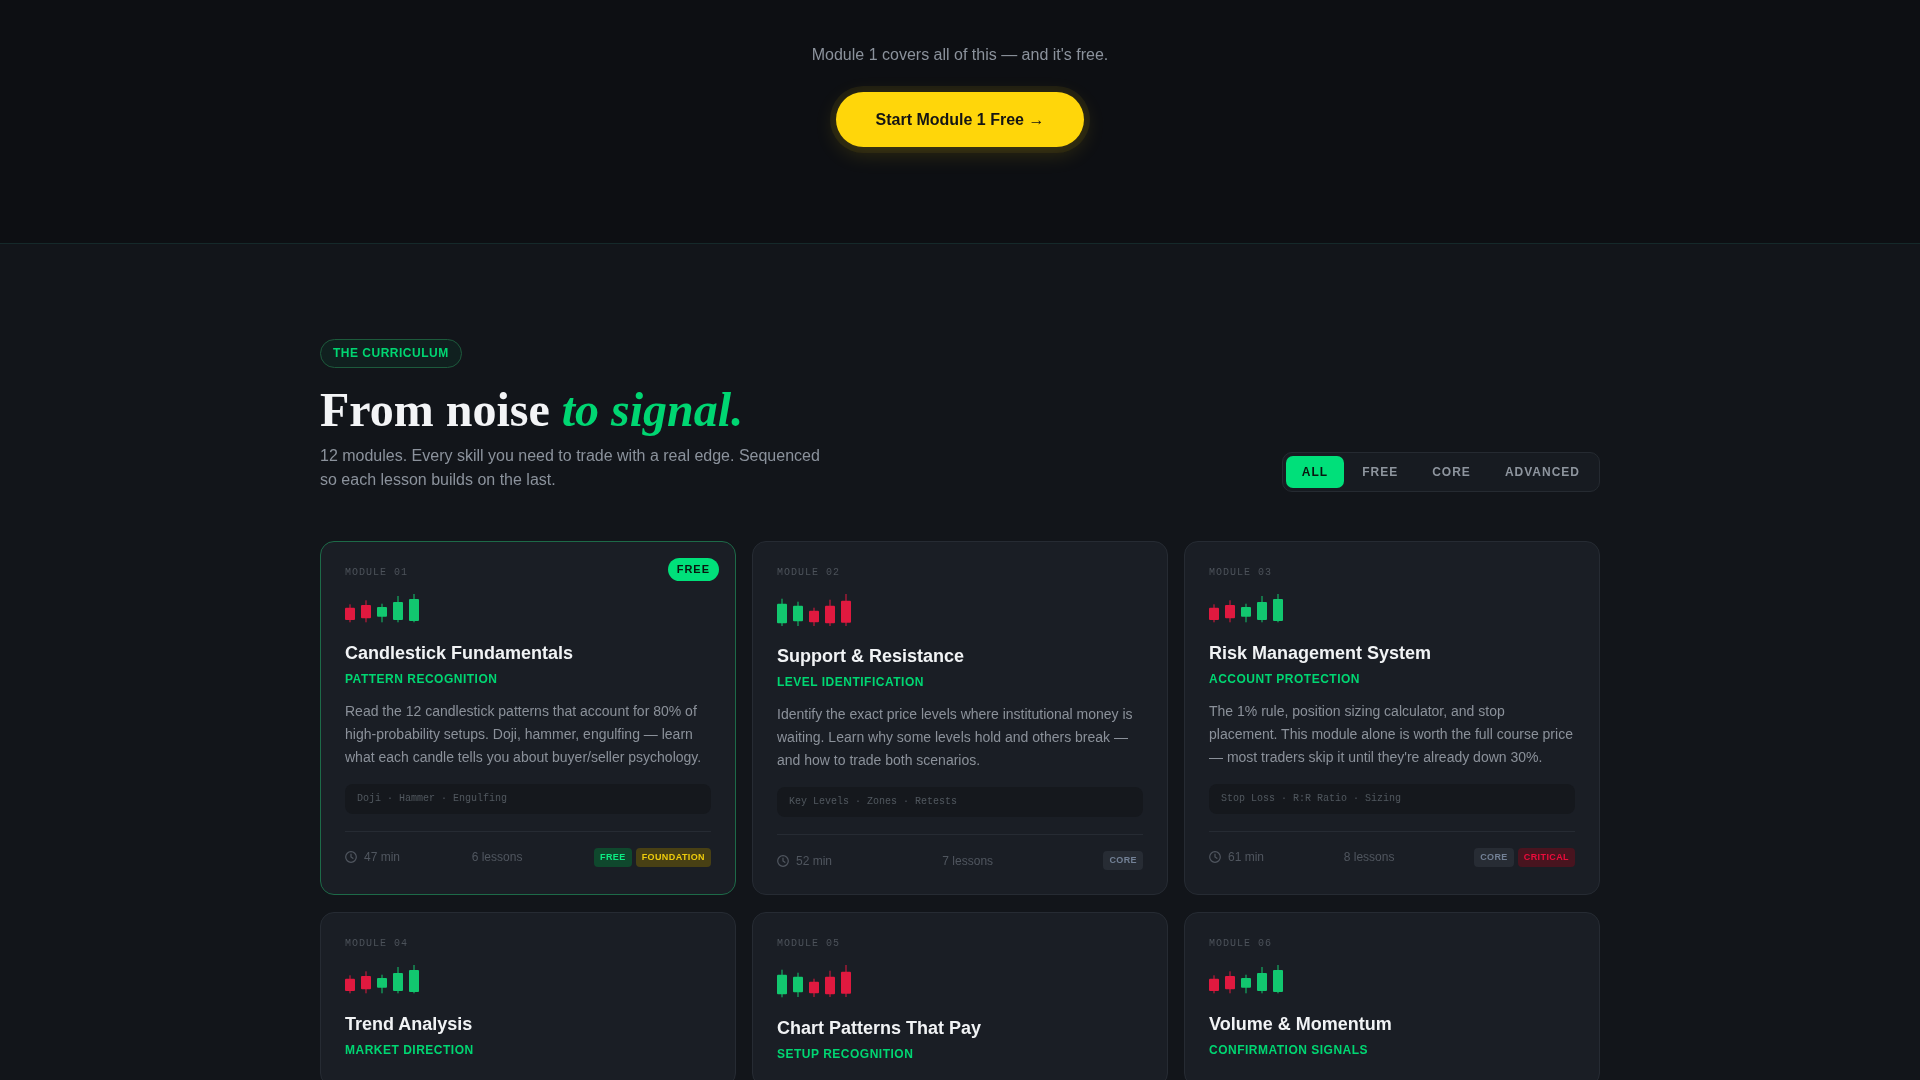  Describe the element at coordinates (1392, 798) in the screenshot. I see `topic-list: Stop Loss · R:R Ratio · Sizing` at that location.